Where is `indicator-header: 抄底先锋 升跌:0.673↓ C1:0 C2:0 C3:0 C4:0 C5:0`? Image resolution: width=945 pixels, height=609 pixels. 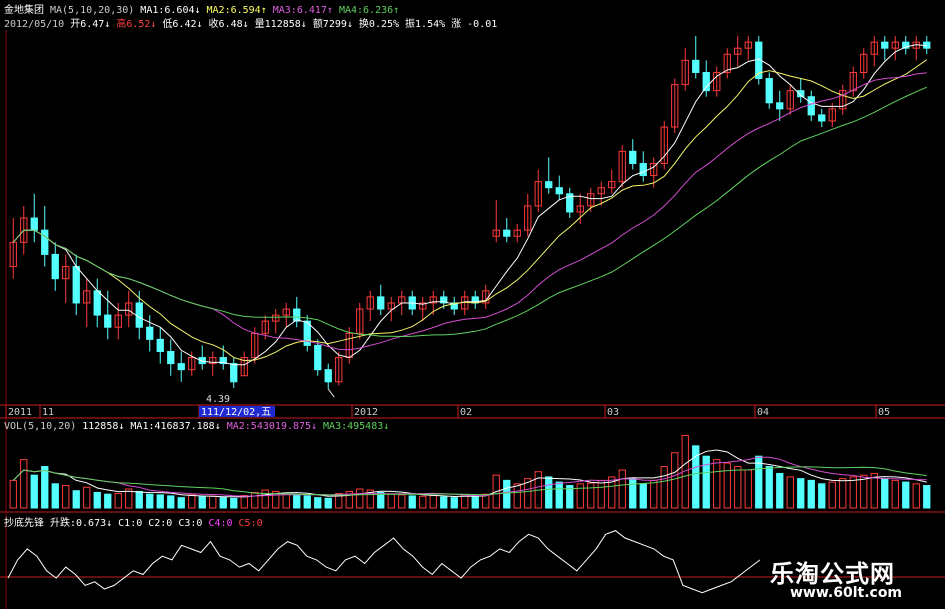 indicator-header: 抄底先锋 升跌:0.673↓ C1:0 C2:0 C3:0 C4:0 C5:0 is located at coordinates (136, 521).